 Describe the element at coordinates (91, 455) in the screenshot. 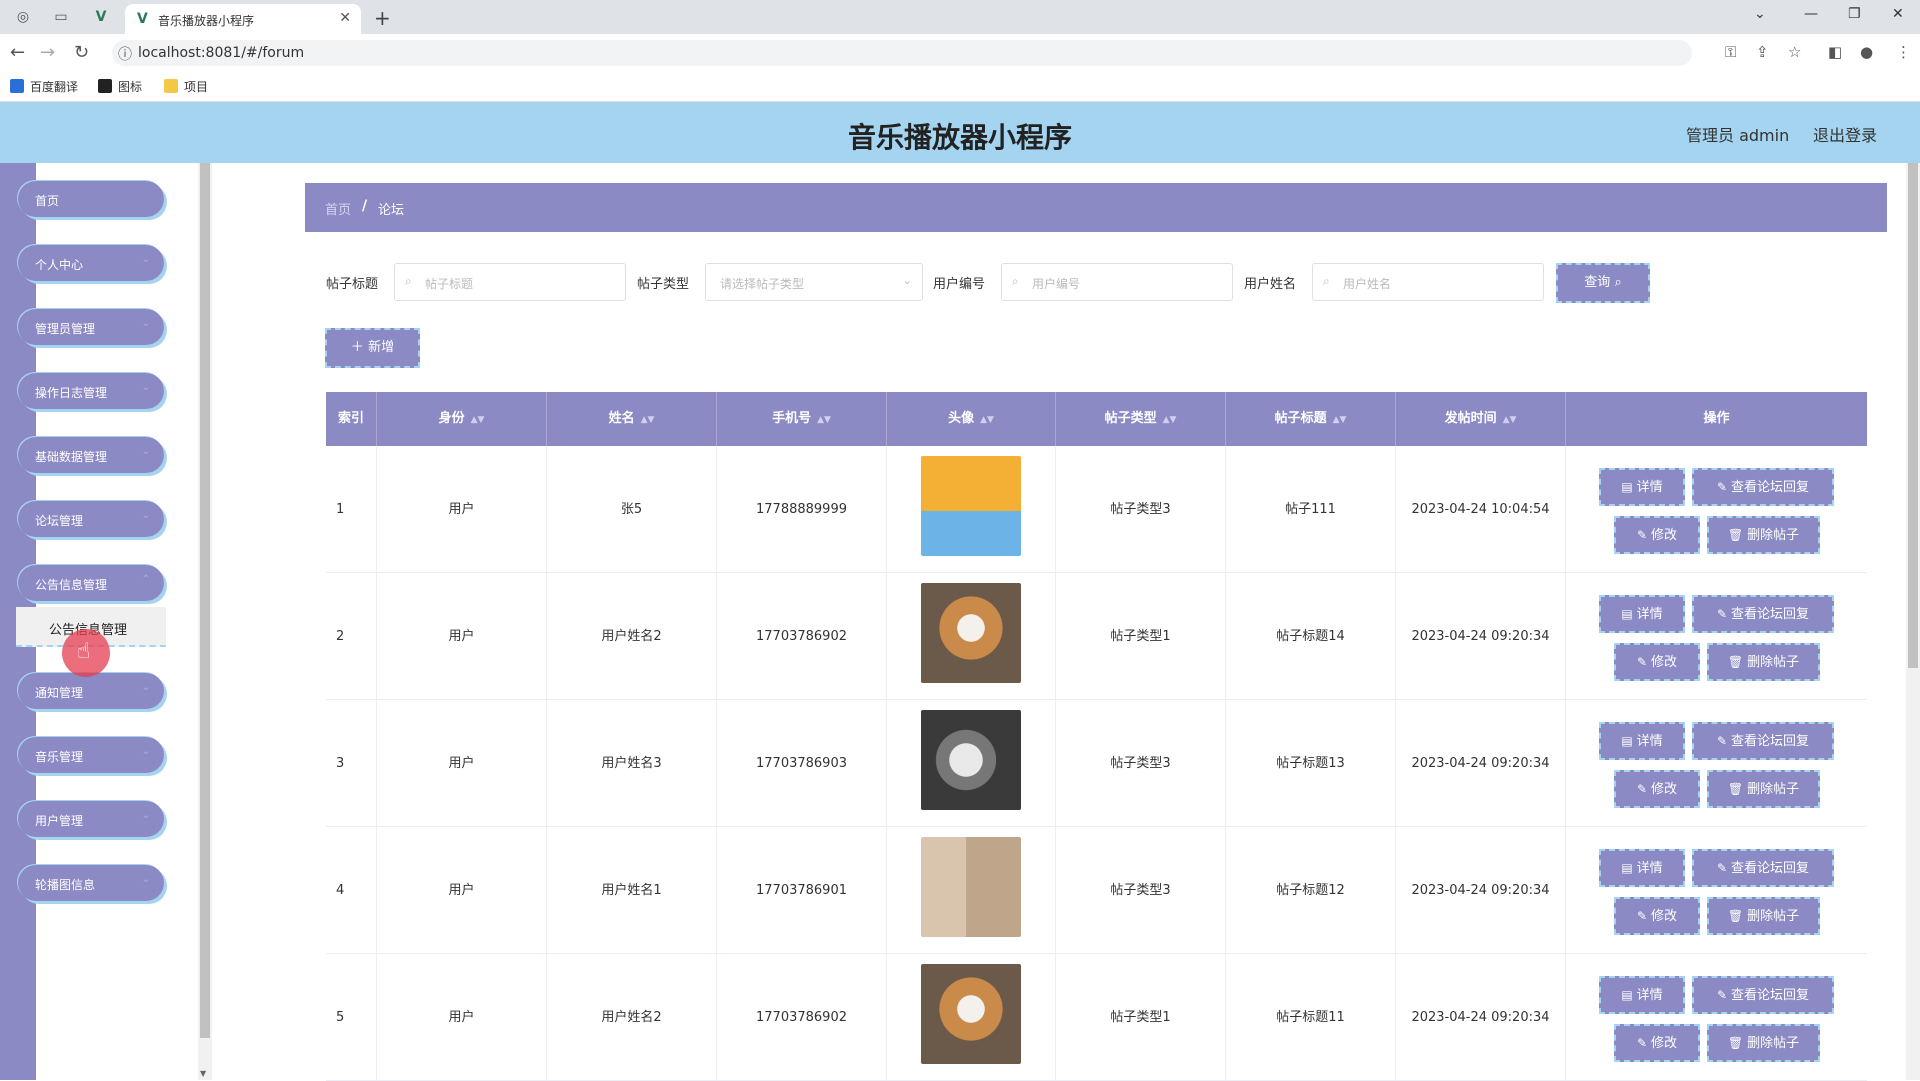

I see `sidebar-item-basedata: 基础数据管理 ⌄` at that location.